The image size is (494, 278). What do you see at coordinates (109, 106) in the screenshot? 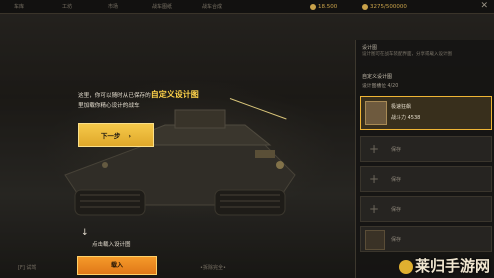
I see `tutorial-line2: 里加载你精心设计的战车` at bounding box center [109, 106].